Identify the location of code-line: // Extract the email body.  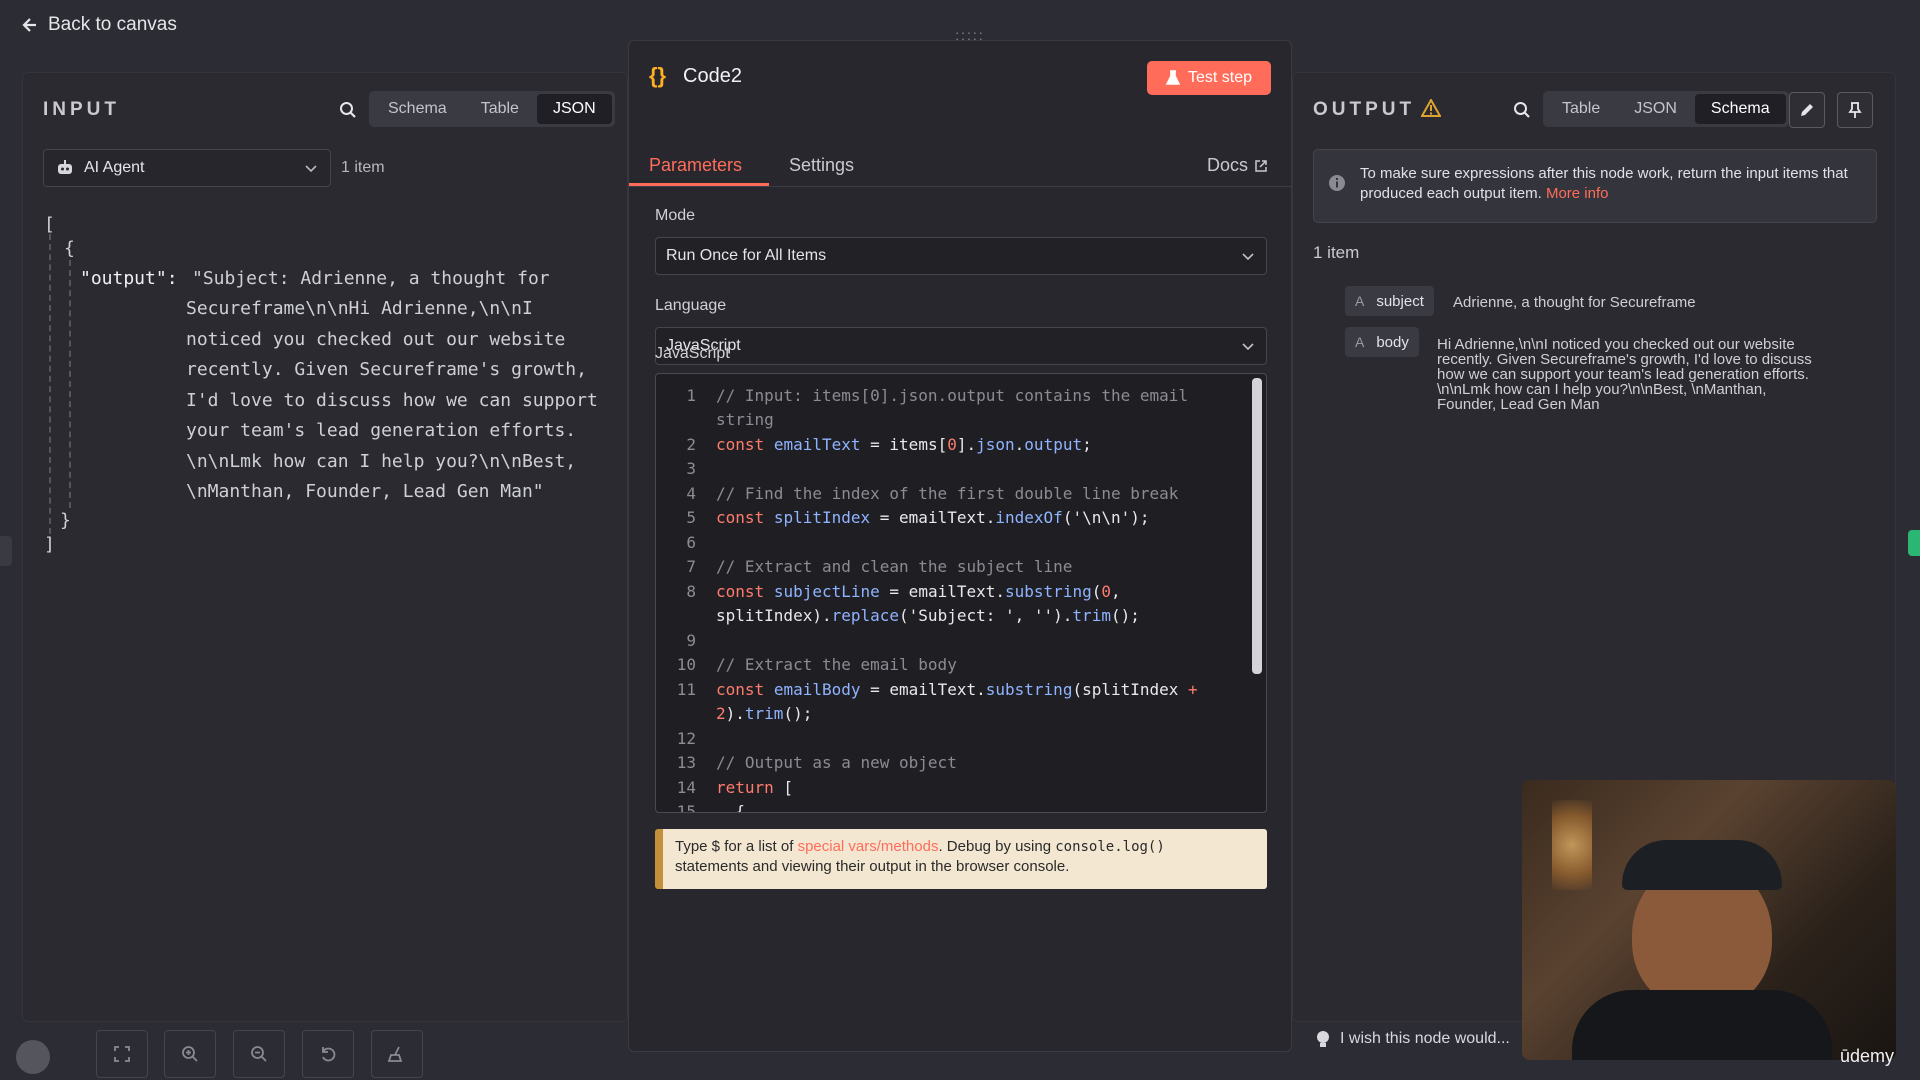
(836, 664).